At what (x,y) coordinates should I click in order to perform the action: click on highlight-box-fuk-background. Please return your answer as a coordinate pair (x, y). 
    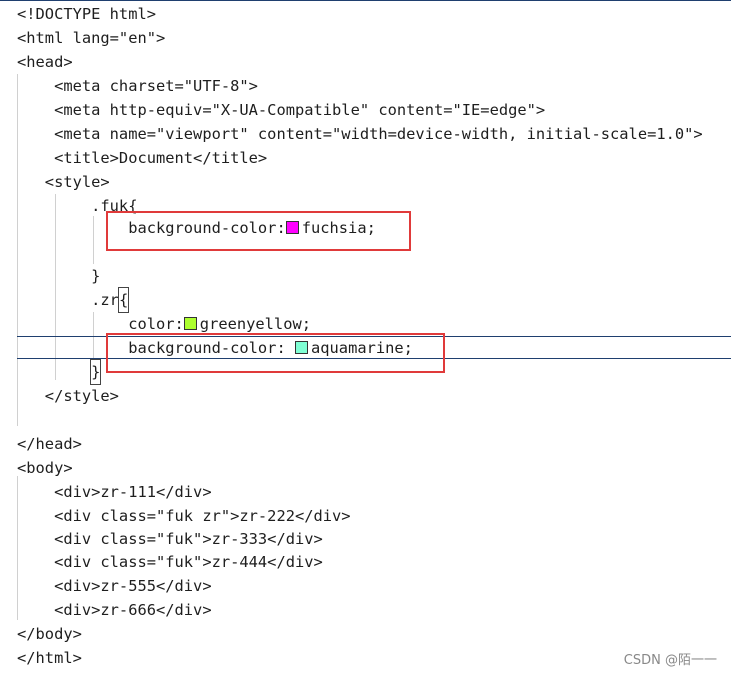
    Looking at the image, I should click on (258, 231).